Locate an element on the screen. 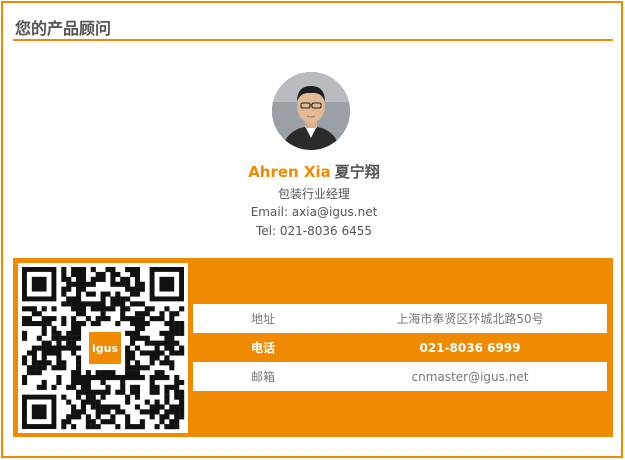  contact-row-email: 邮箱 cnmaster@igus.net is located at coordinates (400, 376).